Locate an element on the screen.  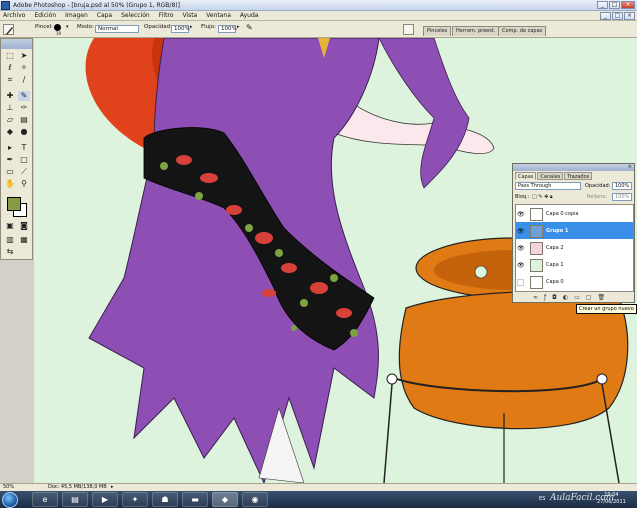
menu-filtro: Filtro is located at coordinates (166, 16).